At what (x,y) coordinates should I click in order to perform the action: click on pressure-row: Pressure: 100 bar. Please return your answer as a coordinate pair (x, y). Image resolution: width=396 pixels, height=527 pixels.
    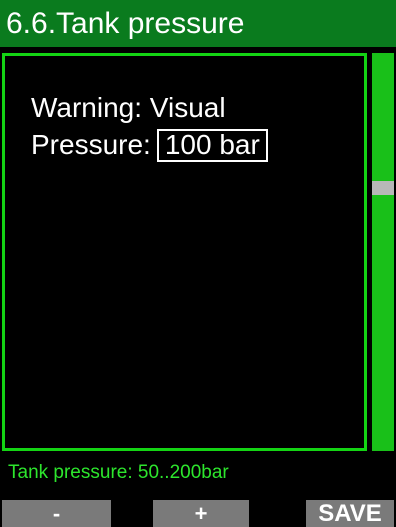
    Looking at the image, I should click on (149, 145).